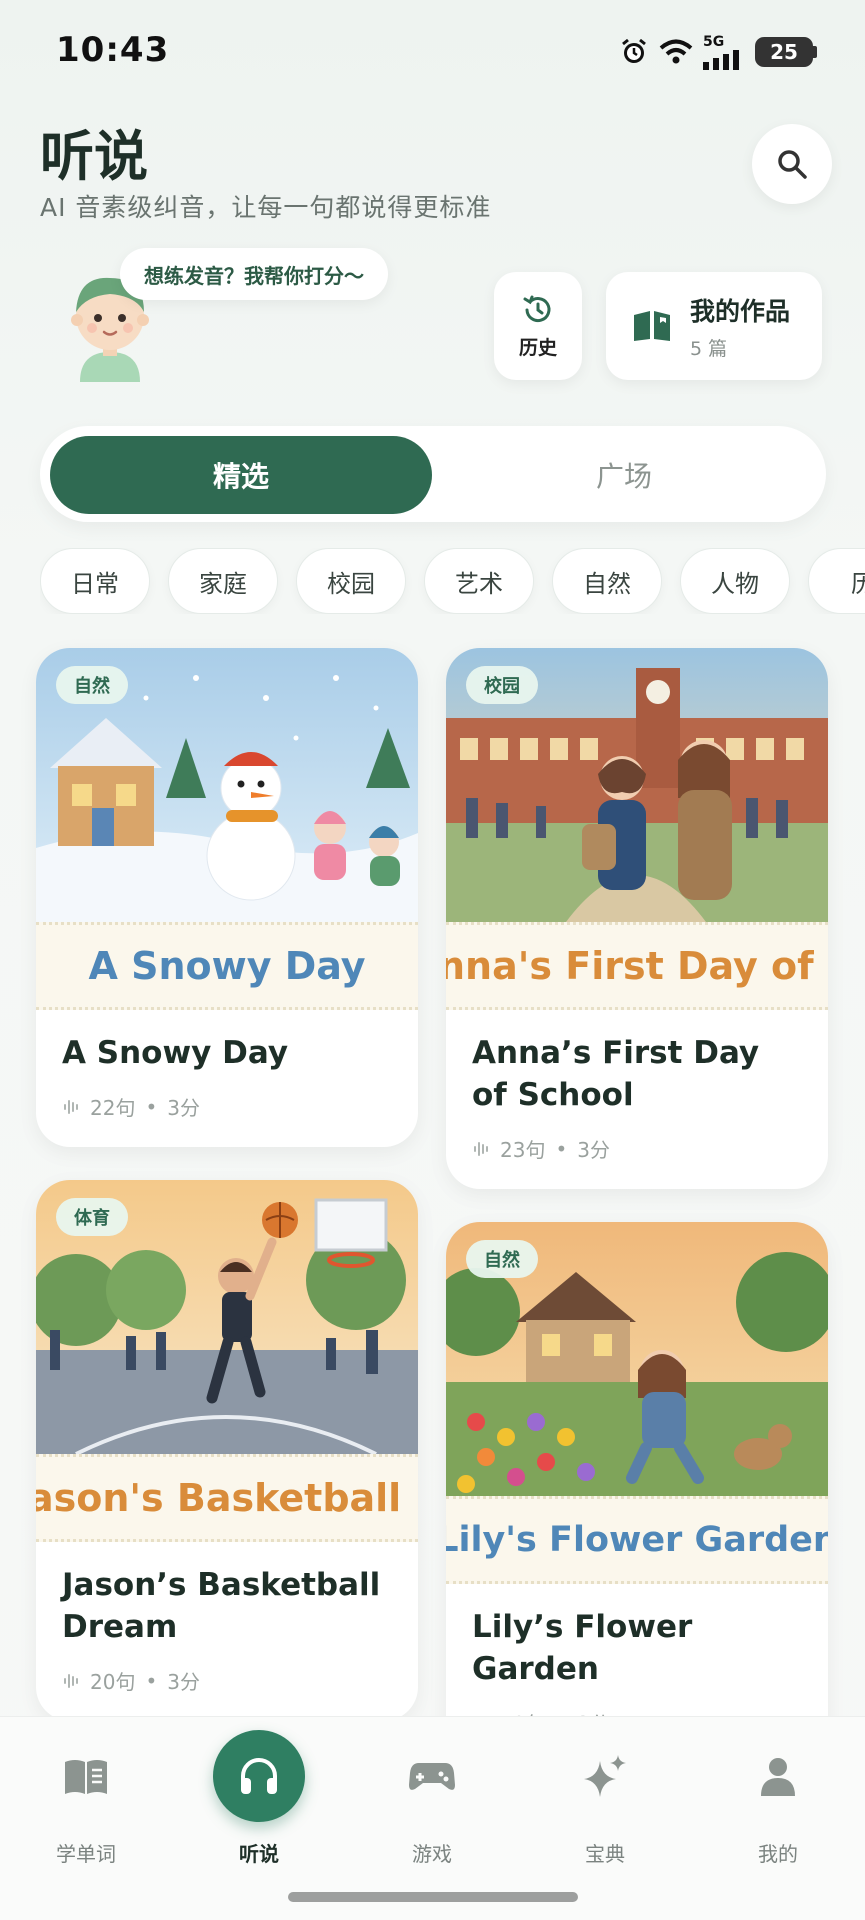  What do you see at coordinates (605, 1854) in the screenshot?
I see `nav-label: 宝典` at bounding box center [605, 1854].